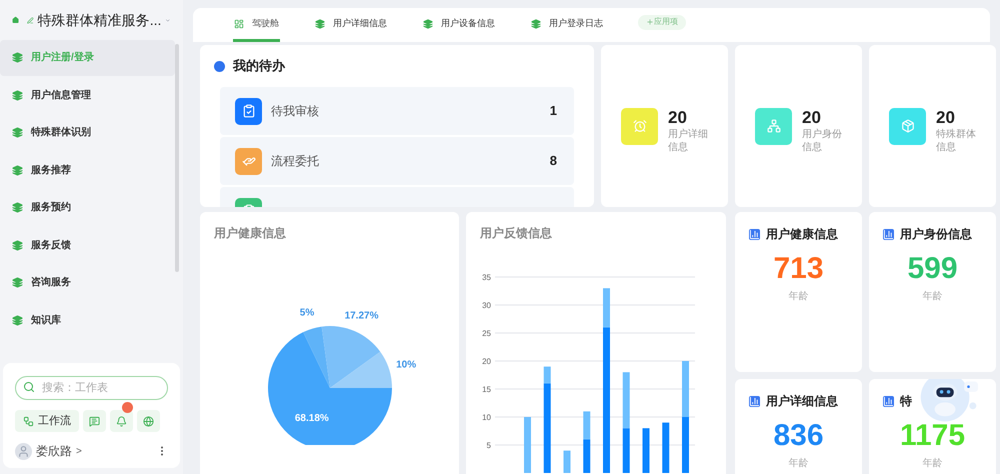  Describe the element at coordinates (397, 161) in the screenshot. I see `todo-row: 流程委托 8` at that location.